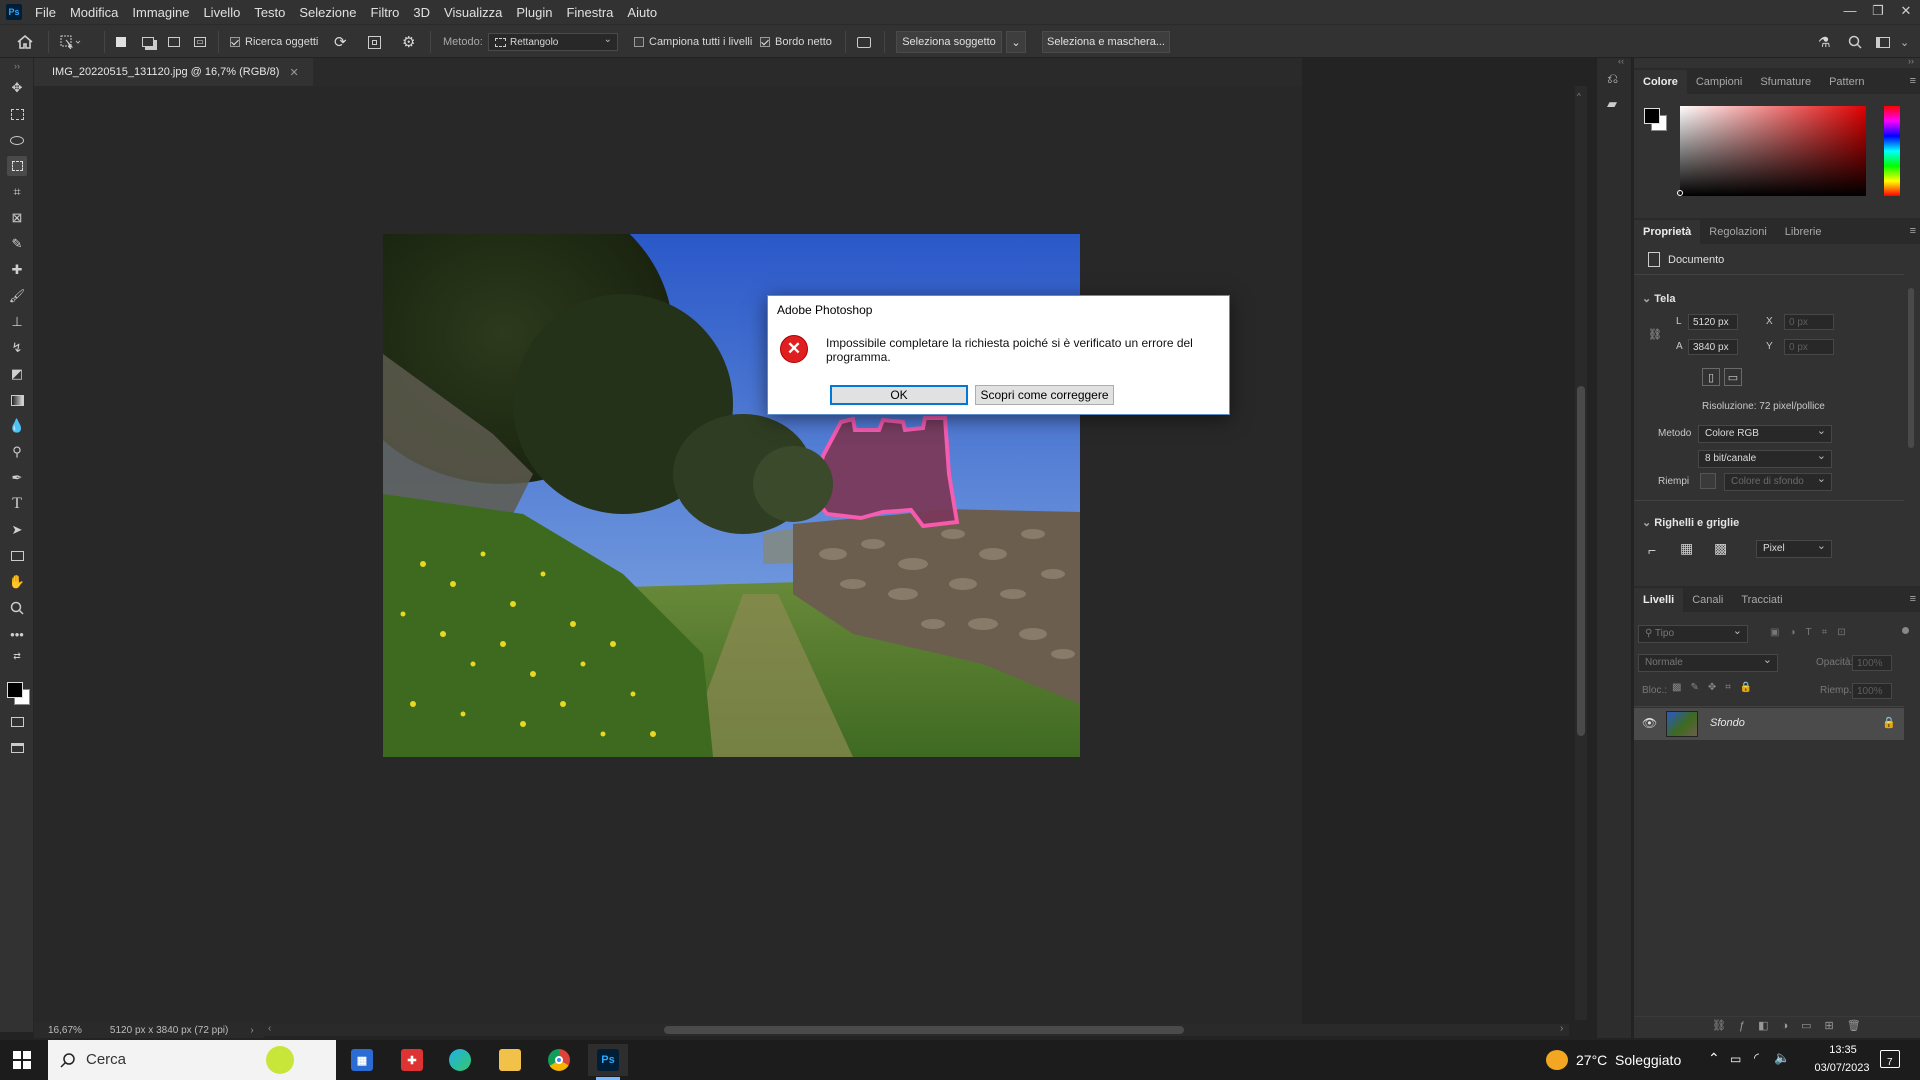  Describe the element at coordinates (1778, 481) in the screenshot. I see `riempi-select: Colore di sfondo` at that location.